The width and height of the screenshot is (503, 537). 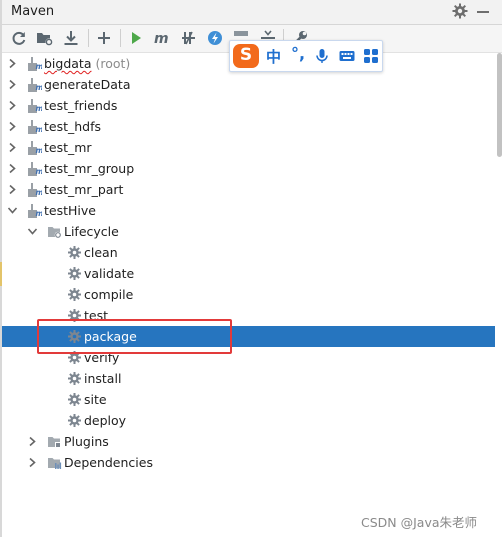 What do you see at coordinates (248, 441) in the screenshot?
I see `tree-row-plugins: Plugins` at bounding box center [248, 441].